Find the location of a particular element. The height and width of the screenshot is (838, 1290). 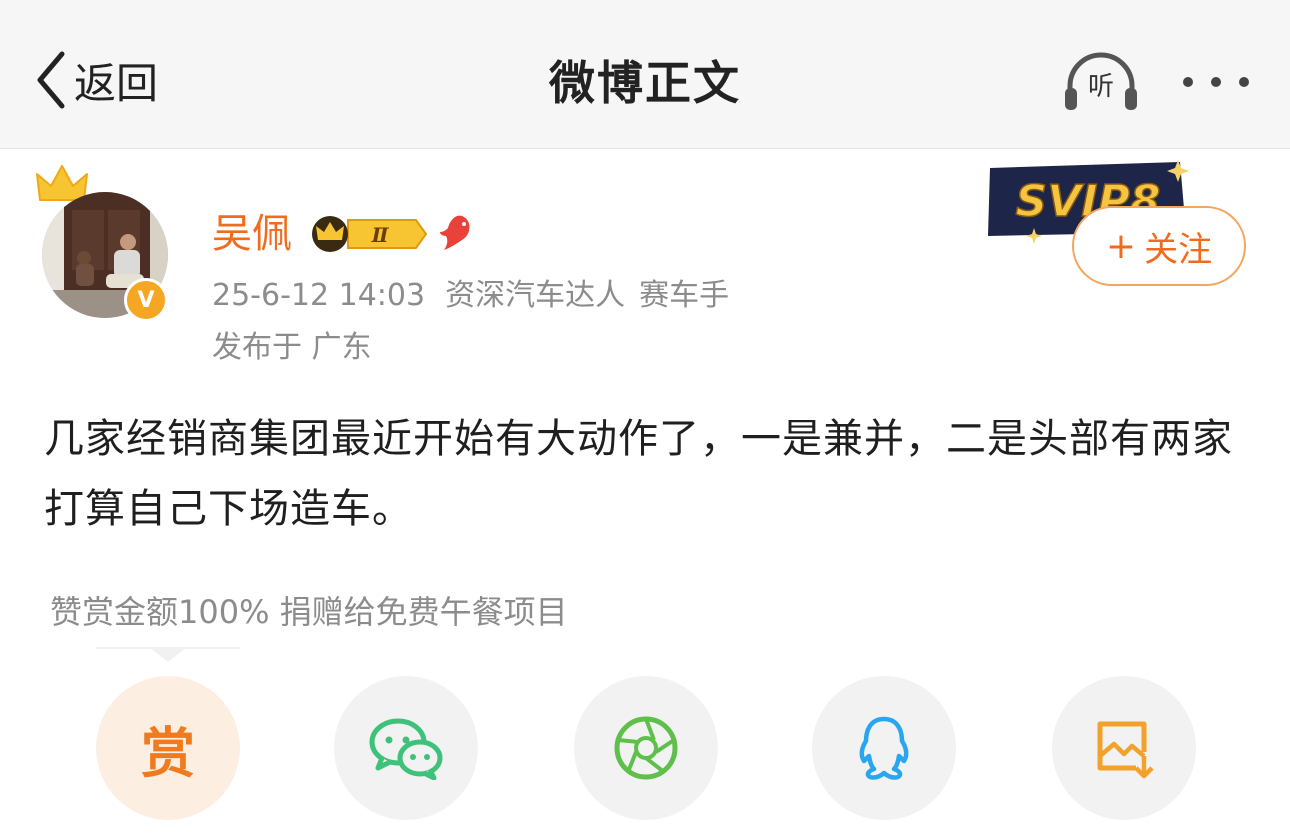

verified-mark: V is located at coordinates (146, 300).